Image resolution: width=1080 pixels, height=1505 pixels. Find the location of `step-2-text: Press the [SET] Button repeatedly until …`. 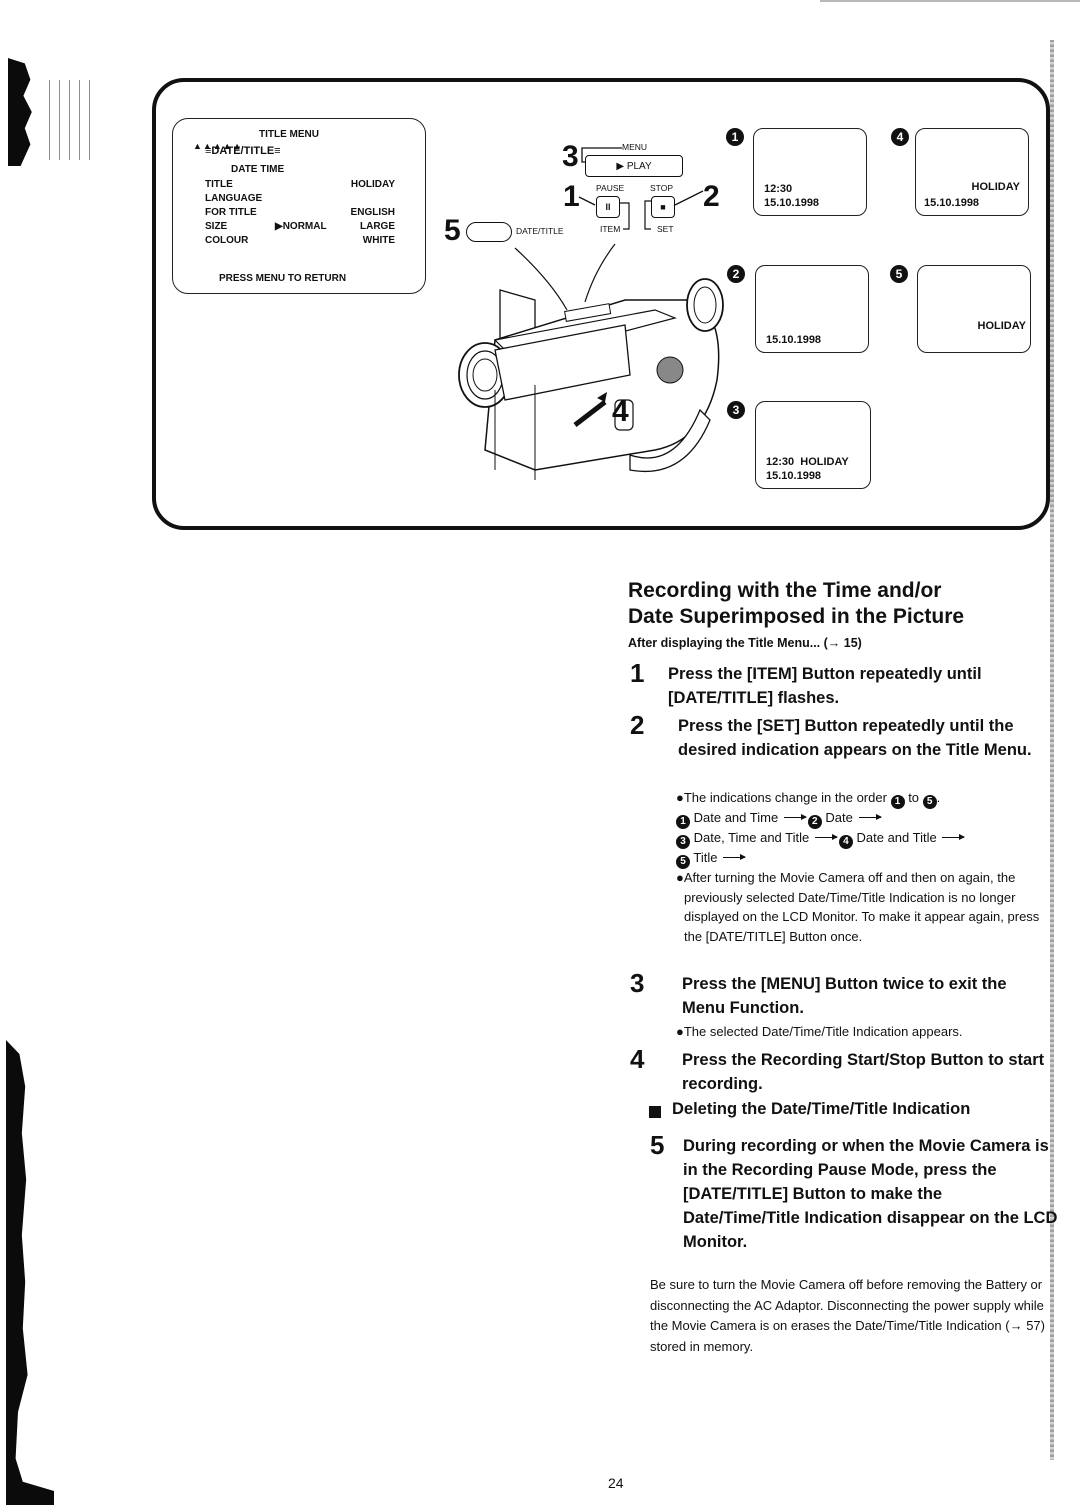

step-2-text: Press the [SET] Button repeatedly until … is located at coordinates (855, 738).